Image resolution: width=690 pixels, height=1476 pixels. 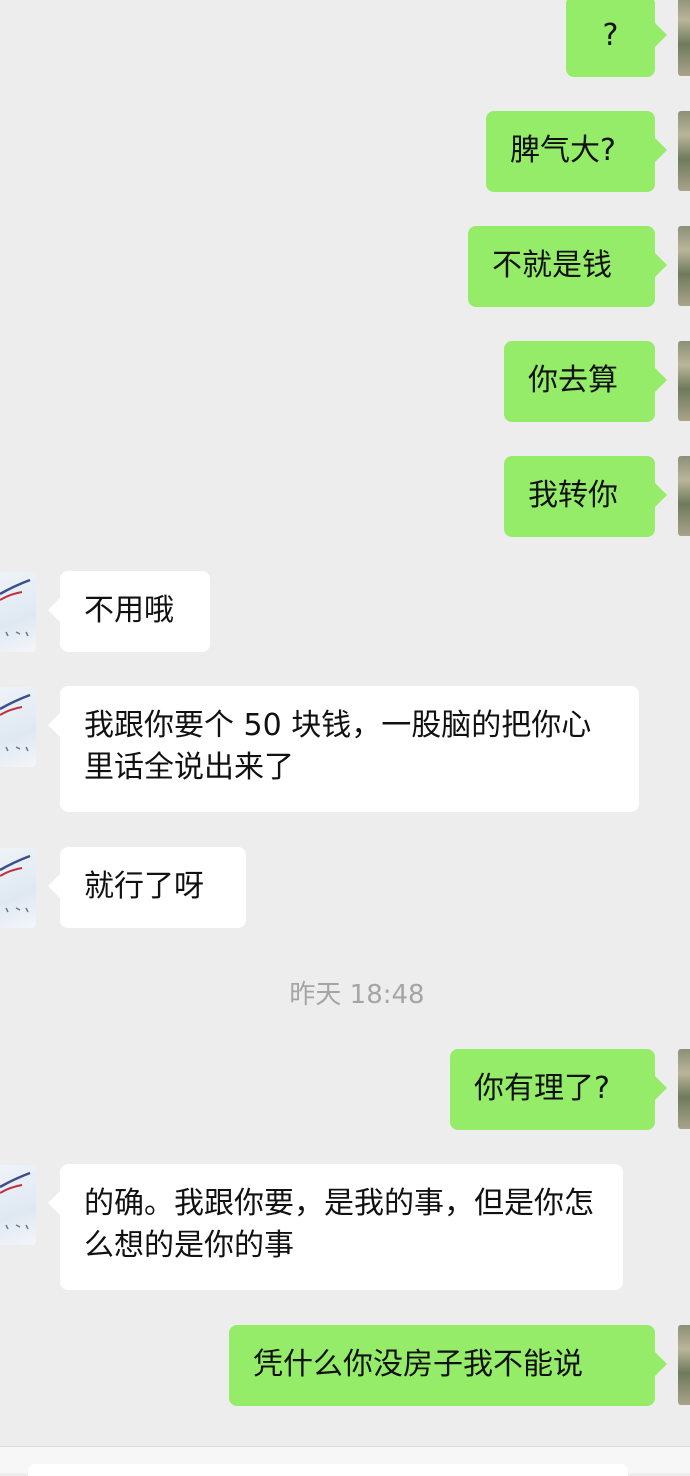 I want to click on contact-message-bubble: 就行了呀, so click(x=147, y=887).